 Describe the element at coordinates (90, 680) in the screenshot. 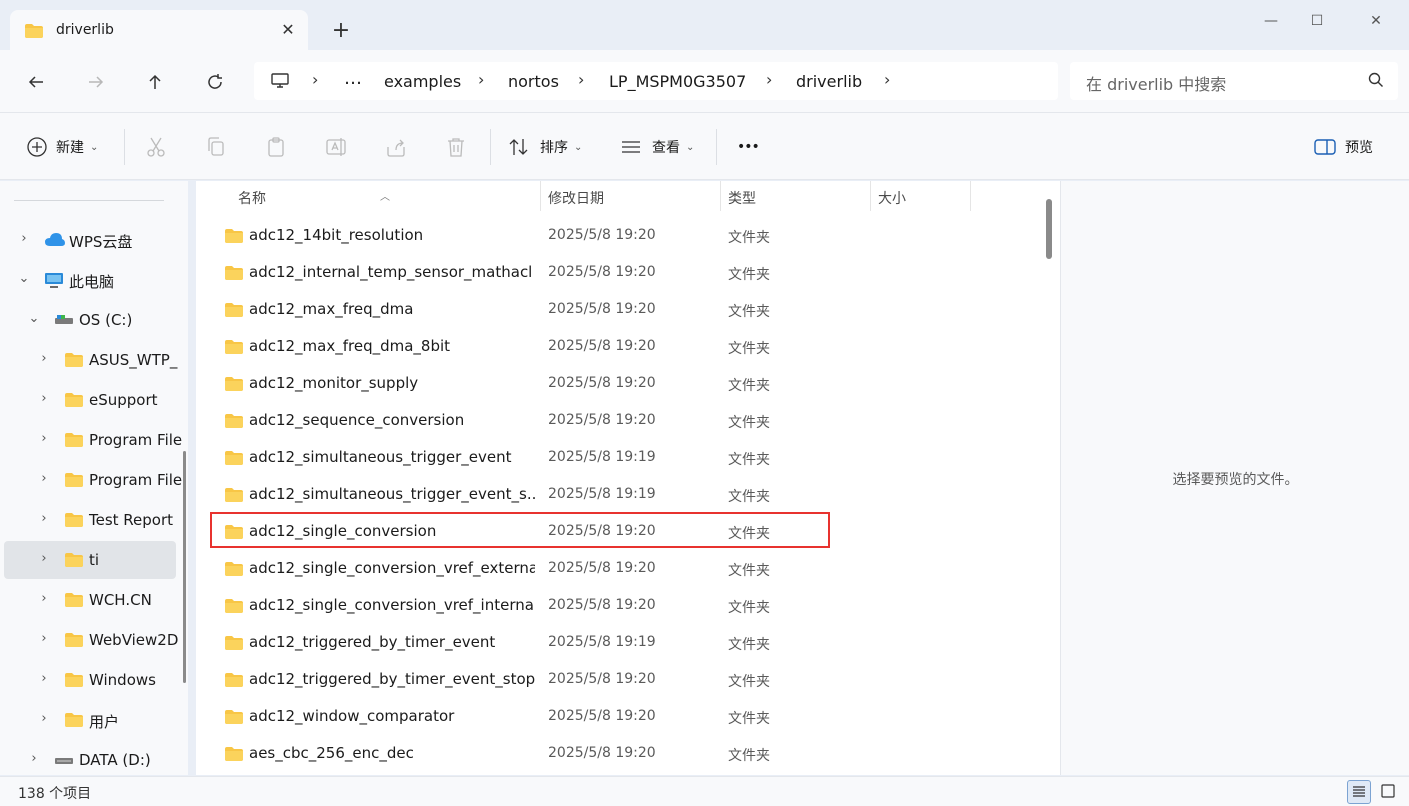

I see `sidebar-item-windows: › Windows` at that location.